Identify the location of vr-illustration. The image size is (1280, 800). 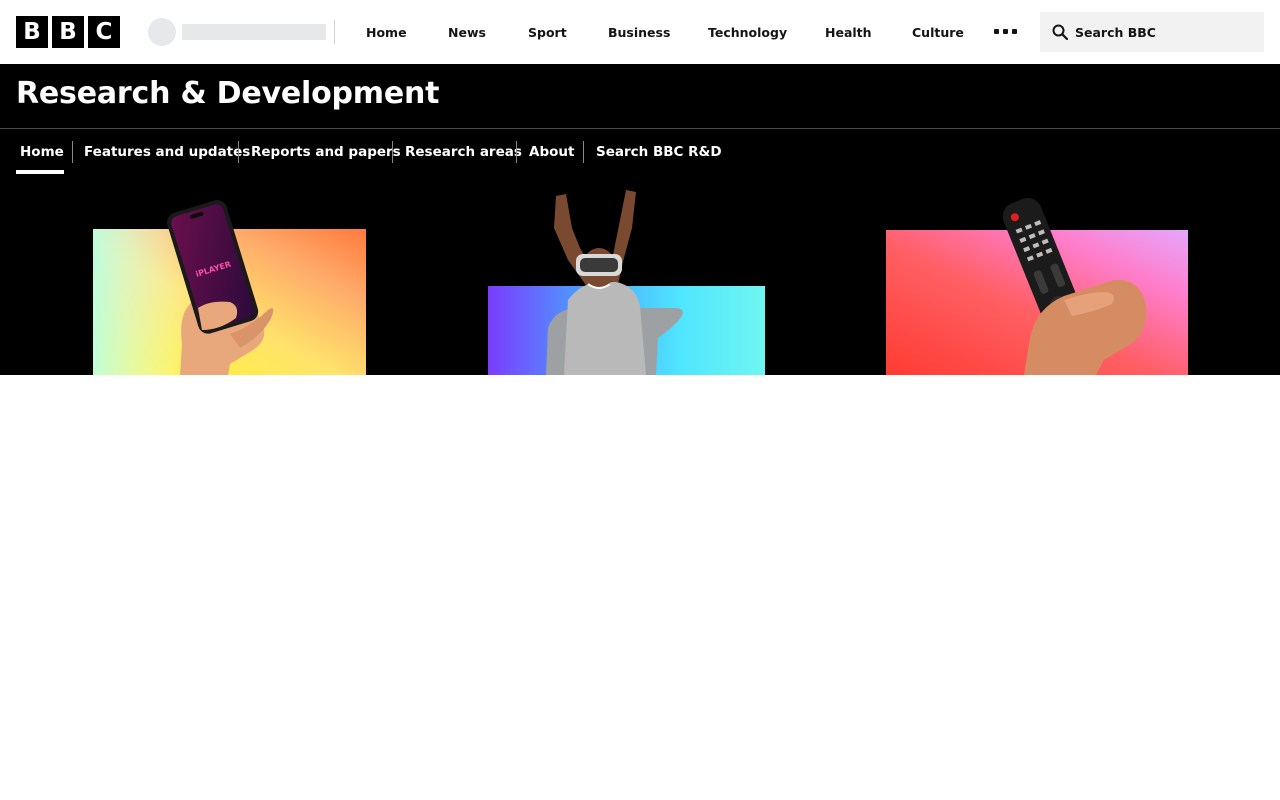
(626, 282).